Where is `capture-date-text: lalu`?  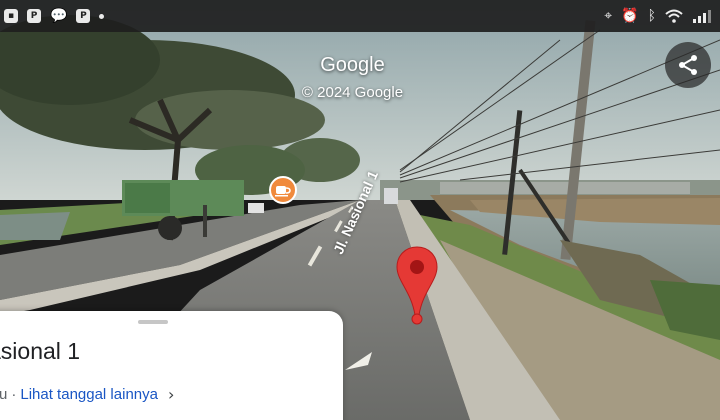
capture-date-text: lalu is located at coordinates (4, 394).